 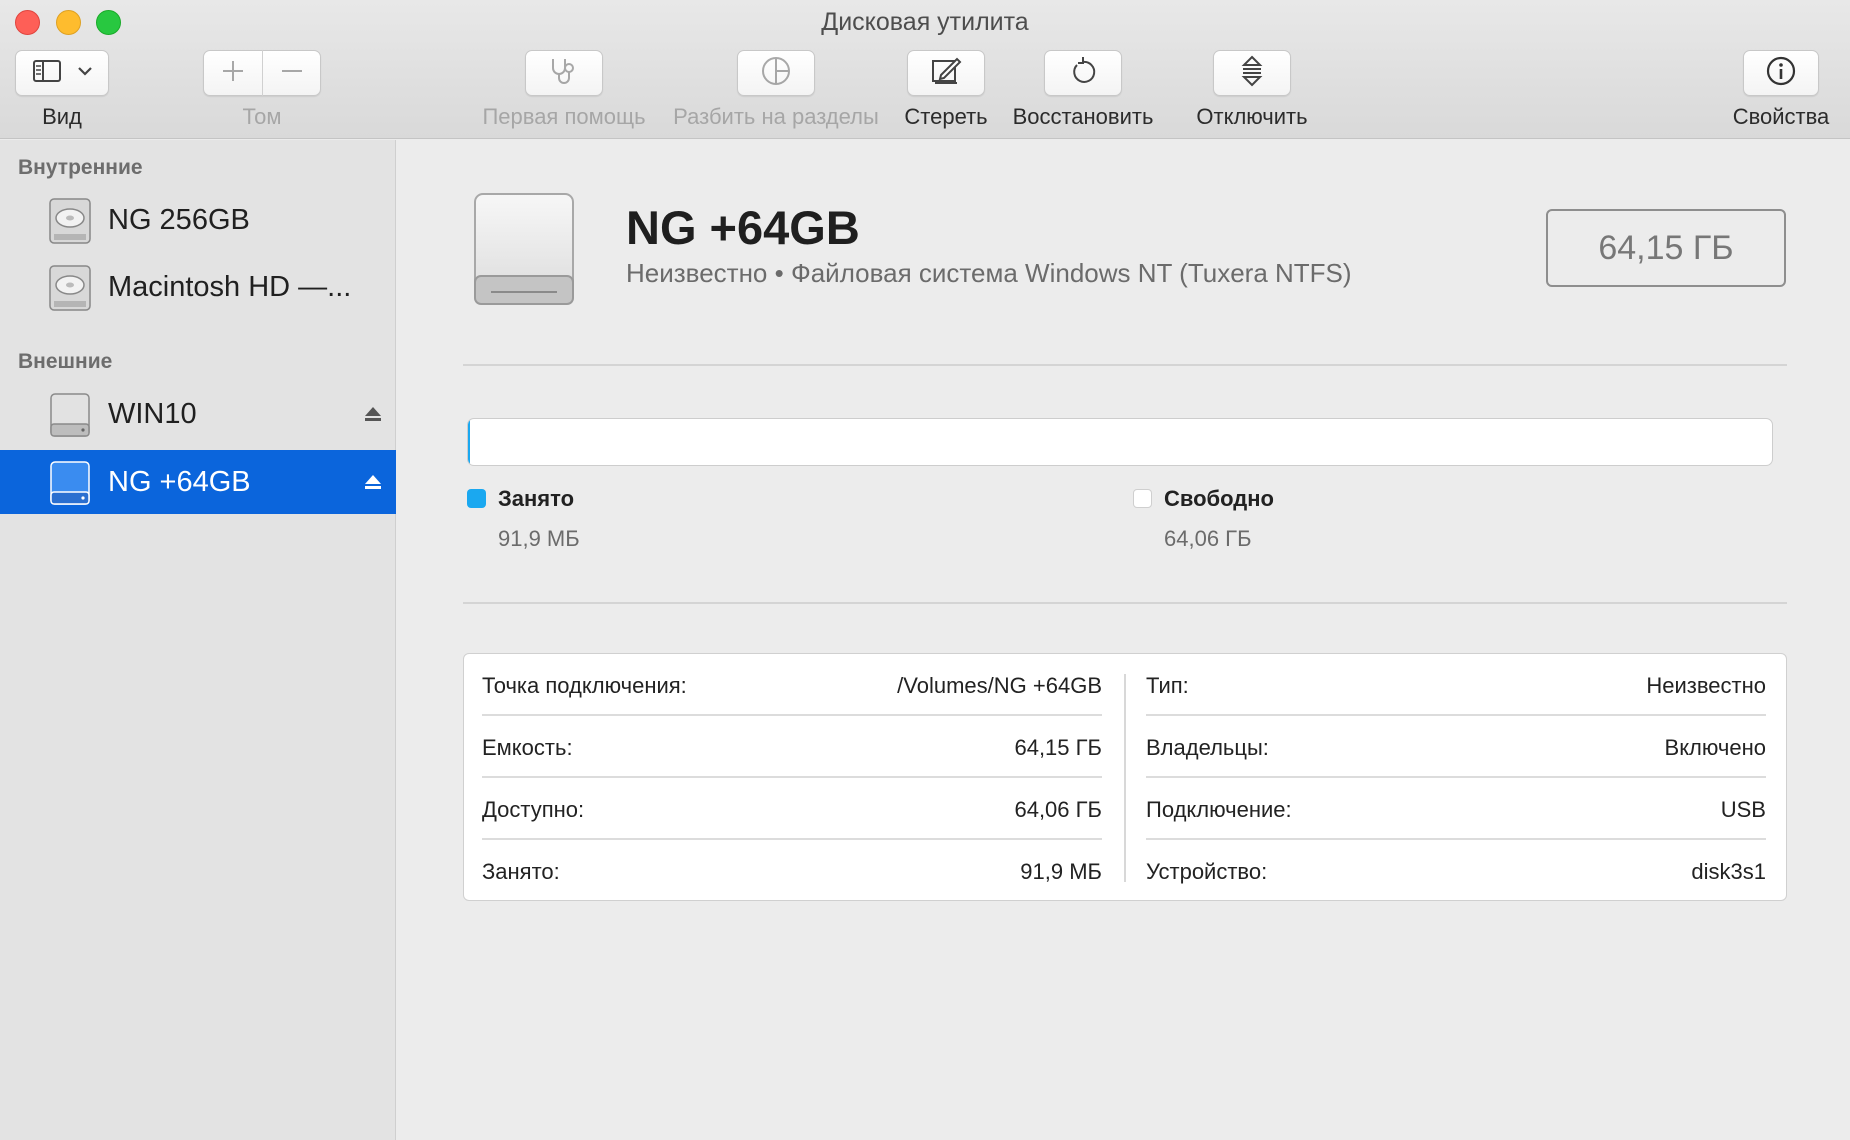 What do you see at coordinates (62, 116) in the screenshot?
I see `view-label: Вид` at bounding box center [62, 116].